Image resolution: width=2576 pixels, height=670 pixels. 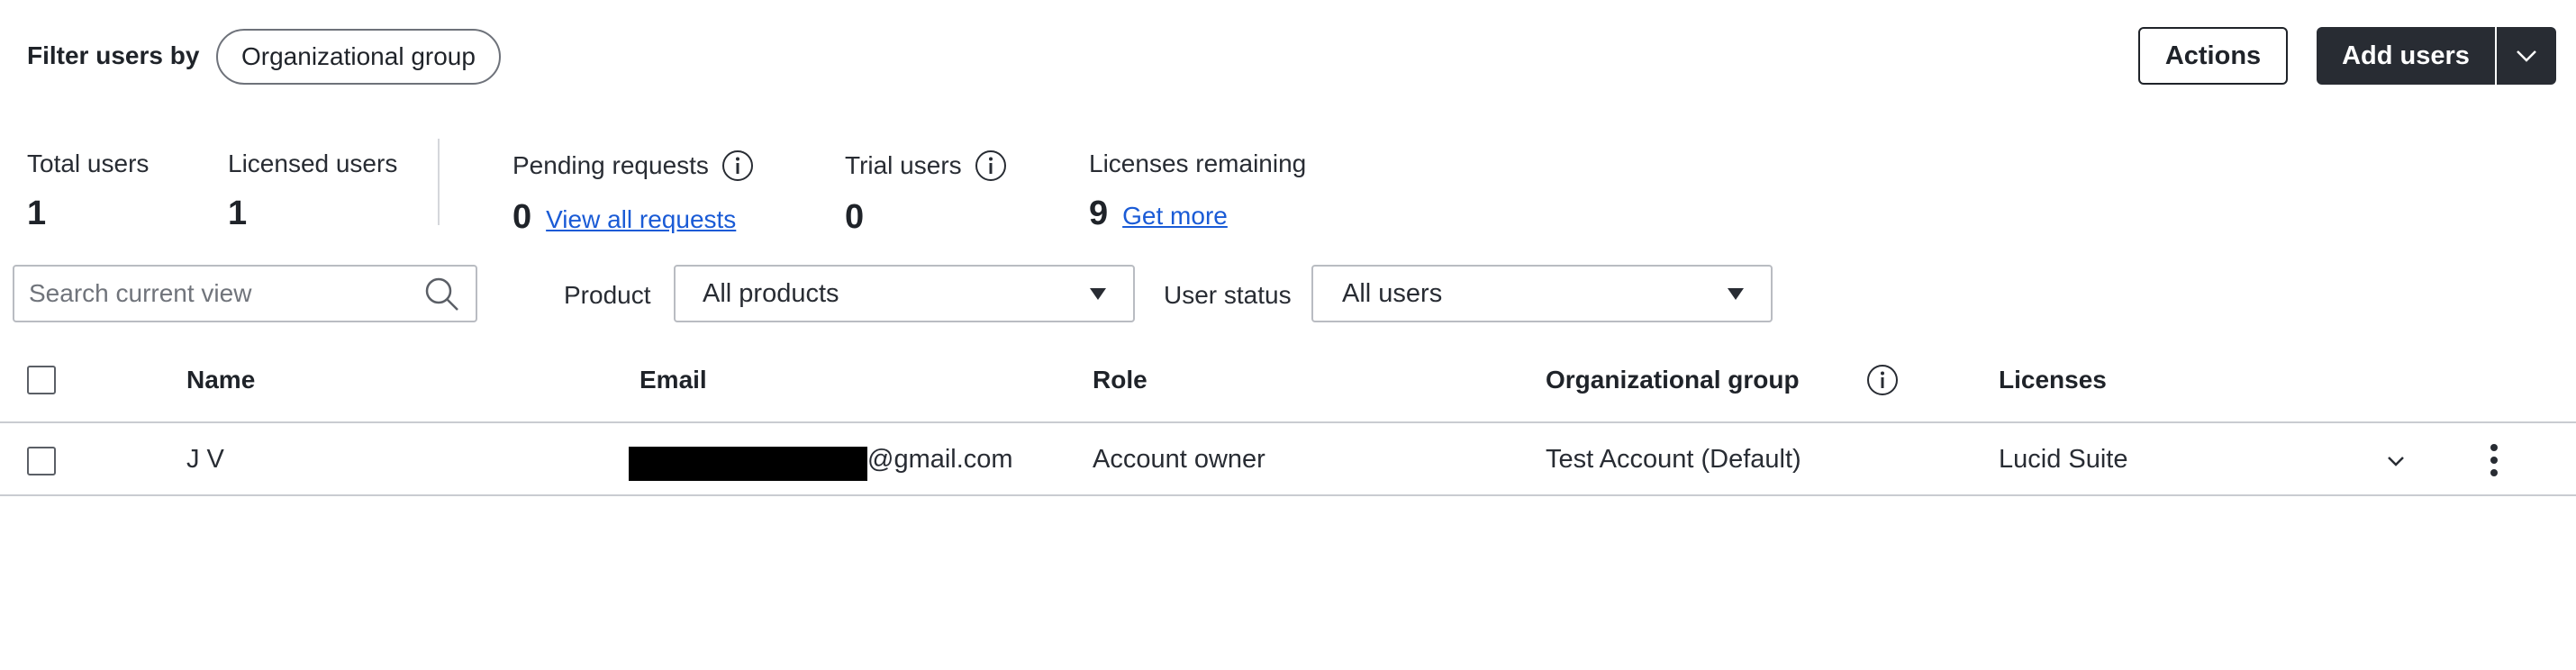 What do you see at coordinates (358, 57) in the screenshot?
I see `organizational-group-filter-chip: Organizational group` at bounding box center [358, 57].